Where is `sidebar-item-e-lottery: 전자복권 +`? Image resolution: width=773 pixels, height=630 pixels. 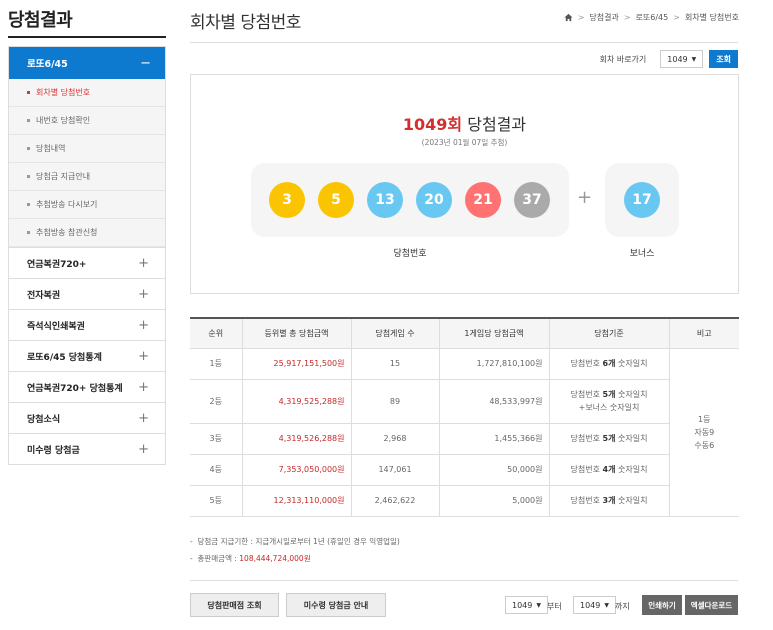 sidebar-item-e-lottery: 전자복권 + is located at coordinates (87, 293).